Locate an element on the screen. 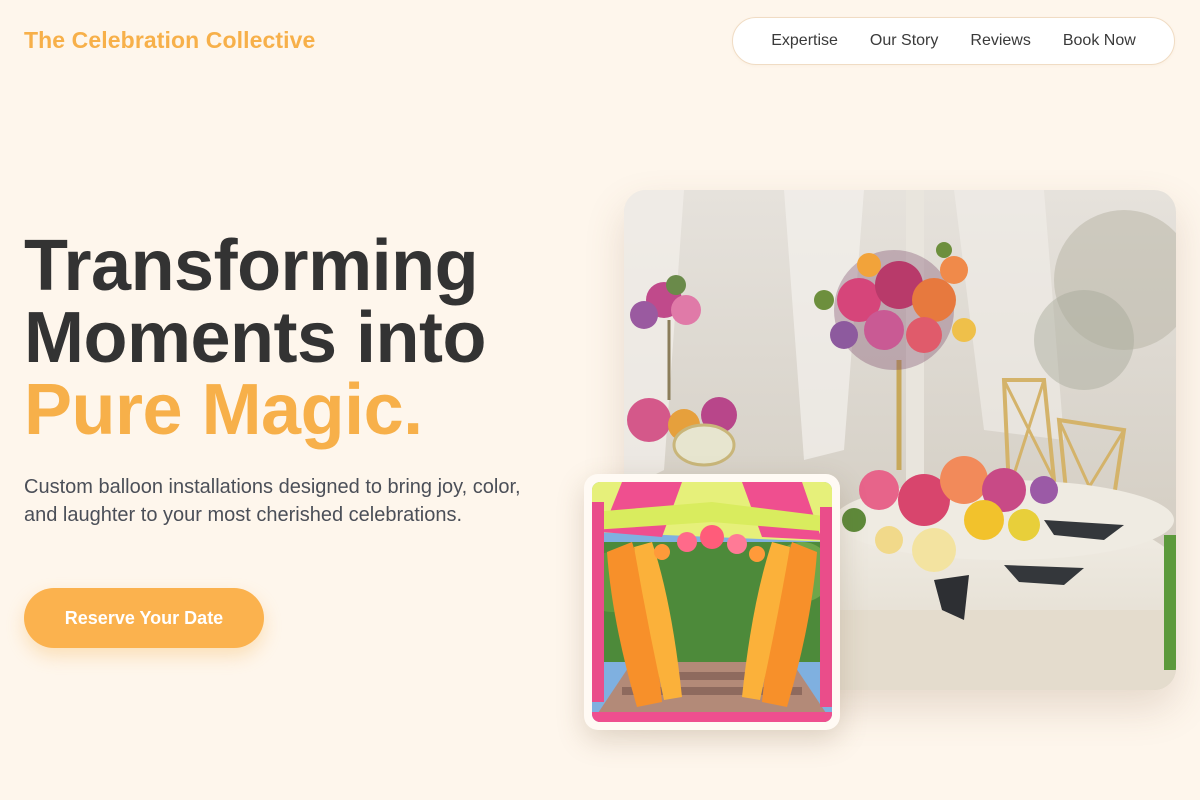 The image size is (1200, 800). reserve-date-button: Reserve Your Date is located at coordinates (144, 618).